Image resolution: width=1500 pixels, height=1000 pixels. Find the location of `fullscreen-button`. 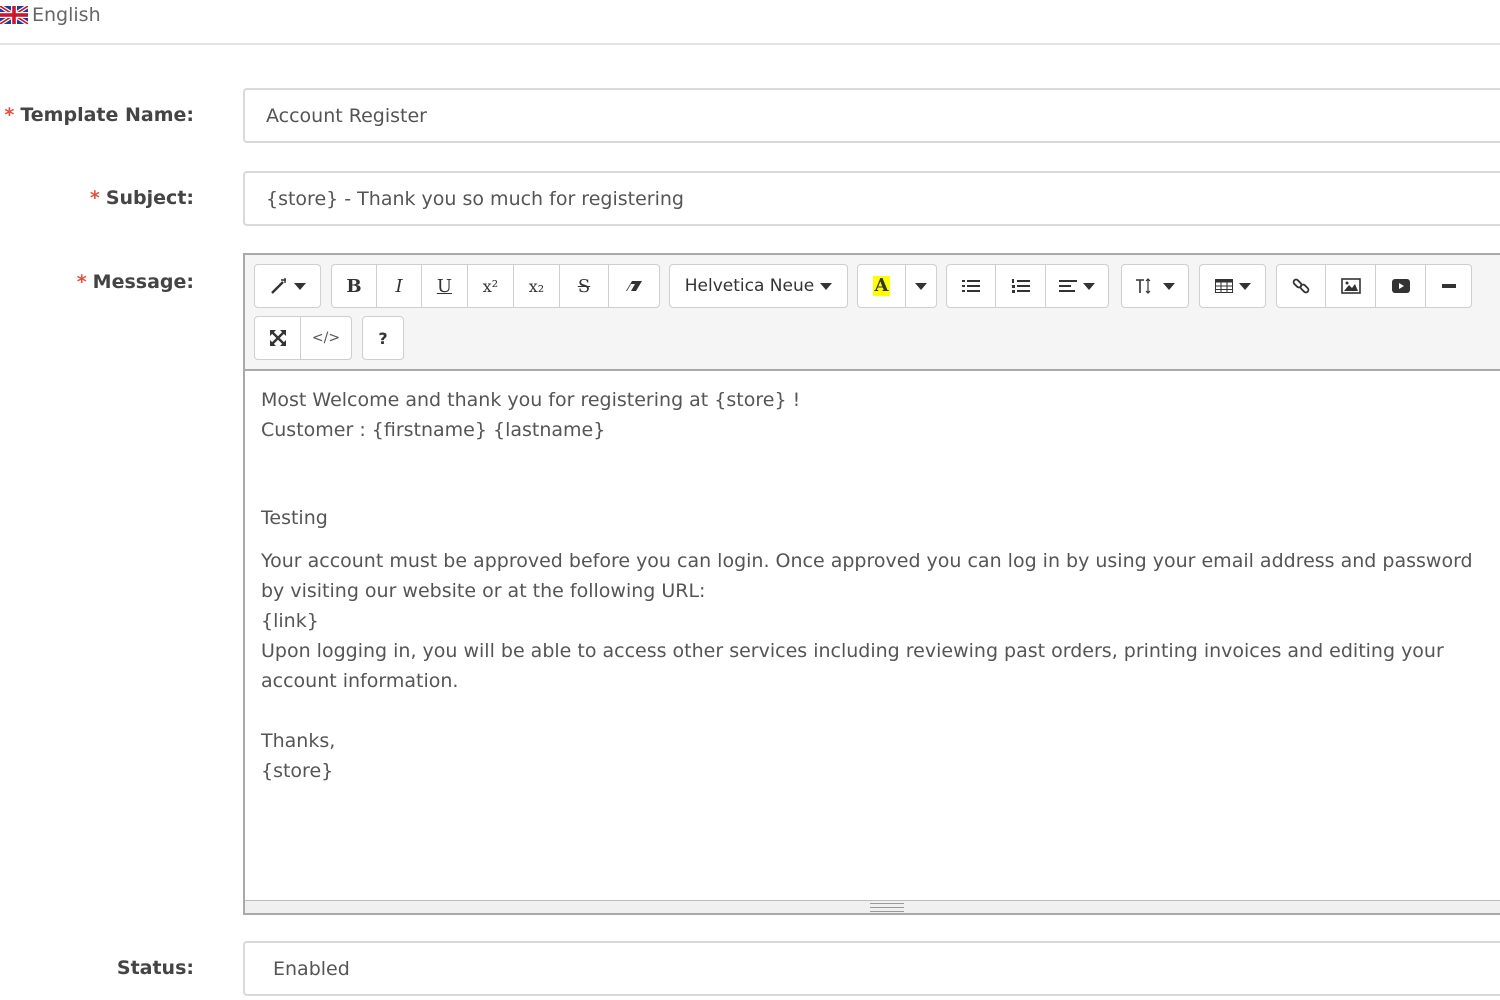

fullscreen-button is located at coordinates (277, 338).